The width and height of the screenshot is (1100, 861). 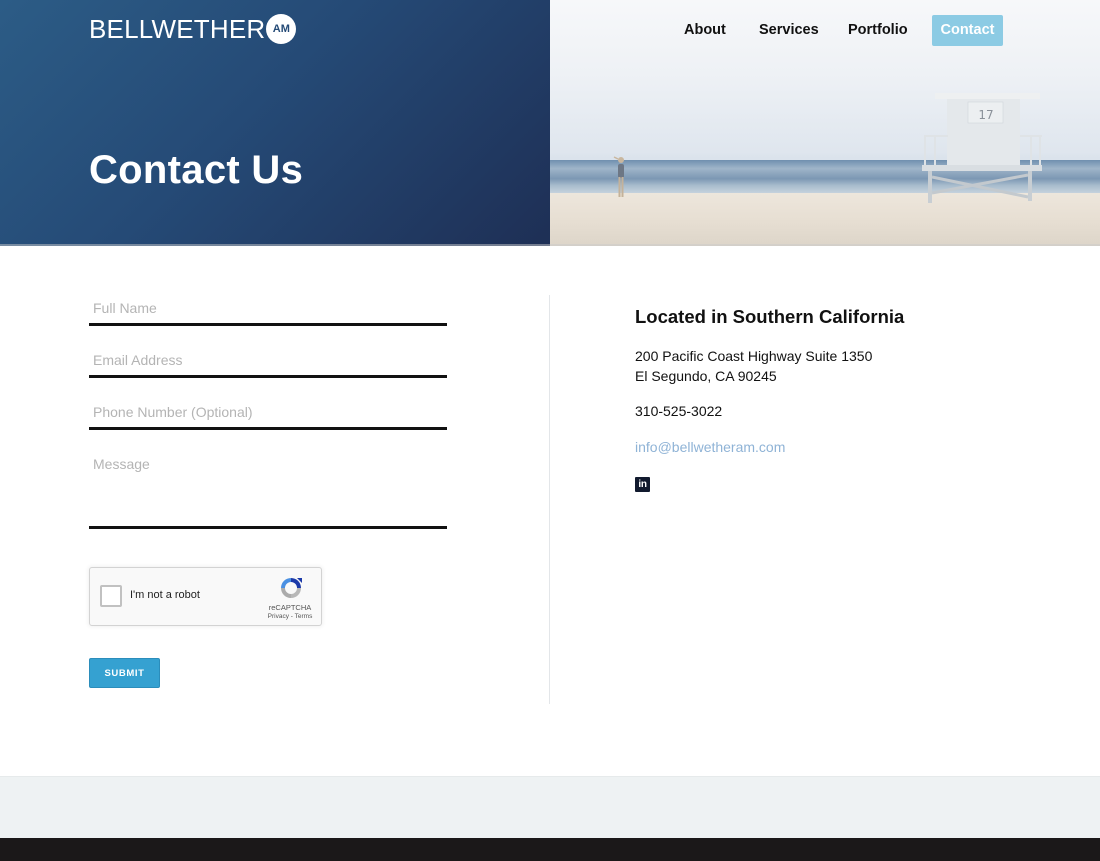 I want to click on hero-divider, so click(x=550, y=245).